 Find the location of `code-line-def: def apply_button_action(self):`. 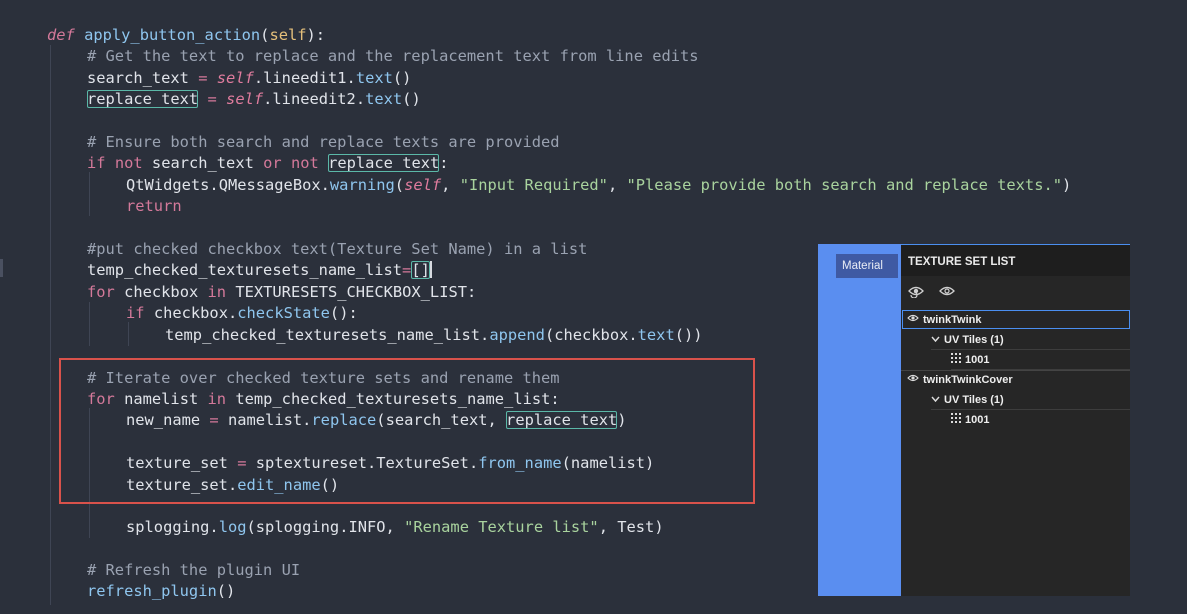

code-line-def: def apply_button_action(self): is located at coordinates (186, 35).